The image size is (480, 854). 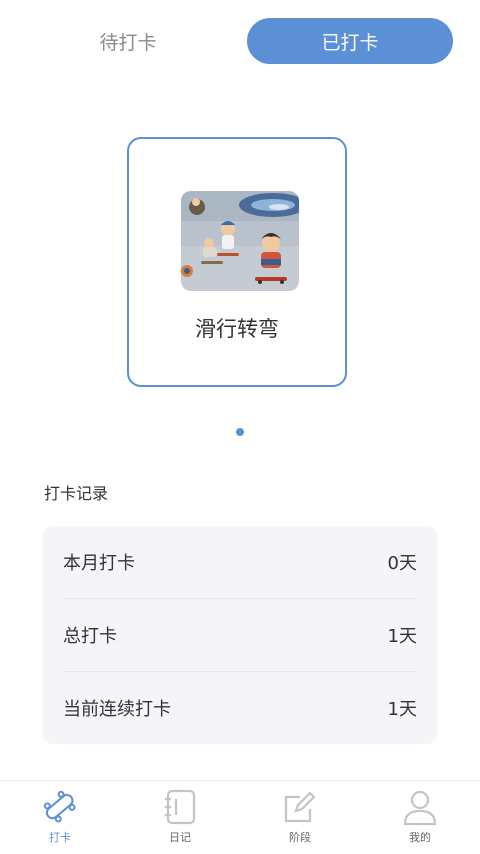 What do you see at coordinates (60, 837) in the screenshot?
I see `nav-label: 打卡` at bounding box center [60, 837].